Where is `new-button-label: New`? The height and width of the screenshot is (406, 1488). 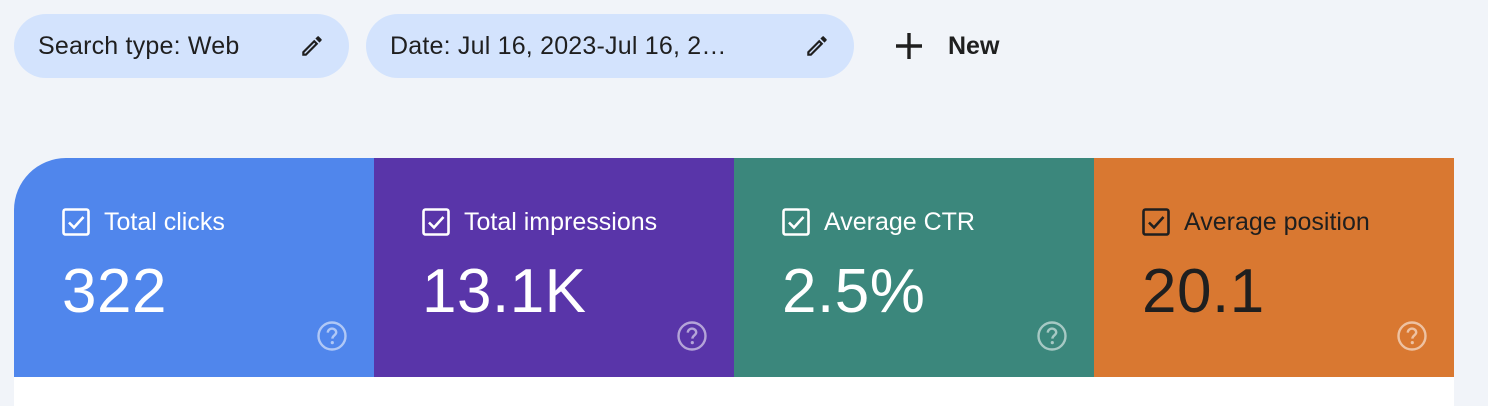
new-button-label: New is located at coordinates (974, 45).